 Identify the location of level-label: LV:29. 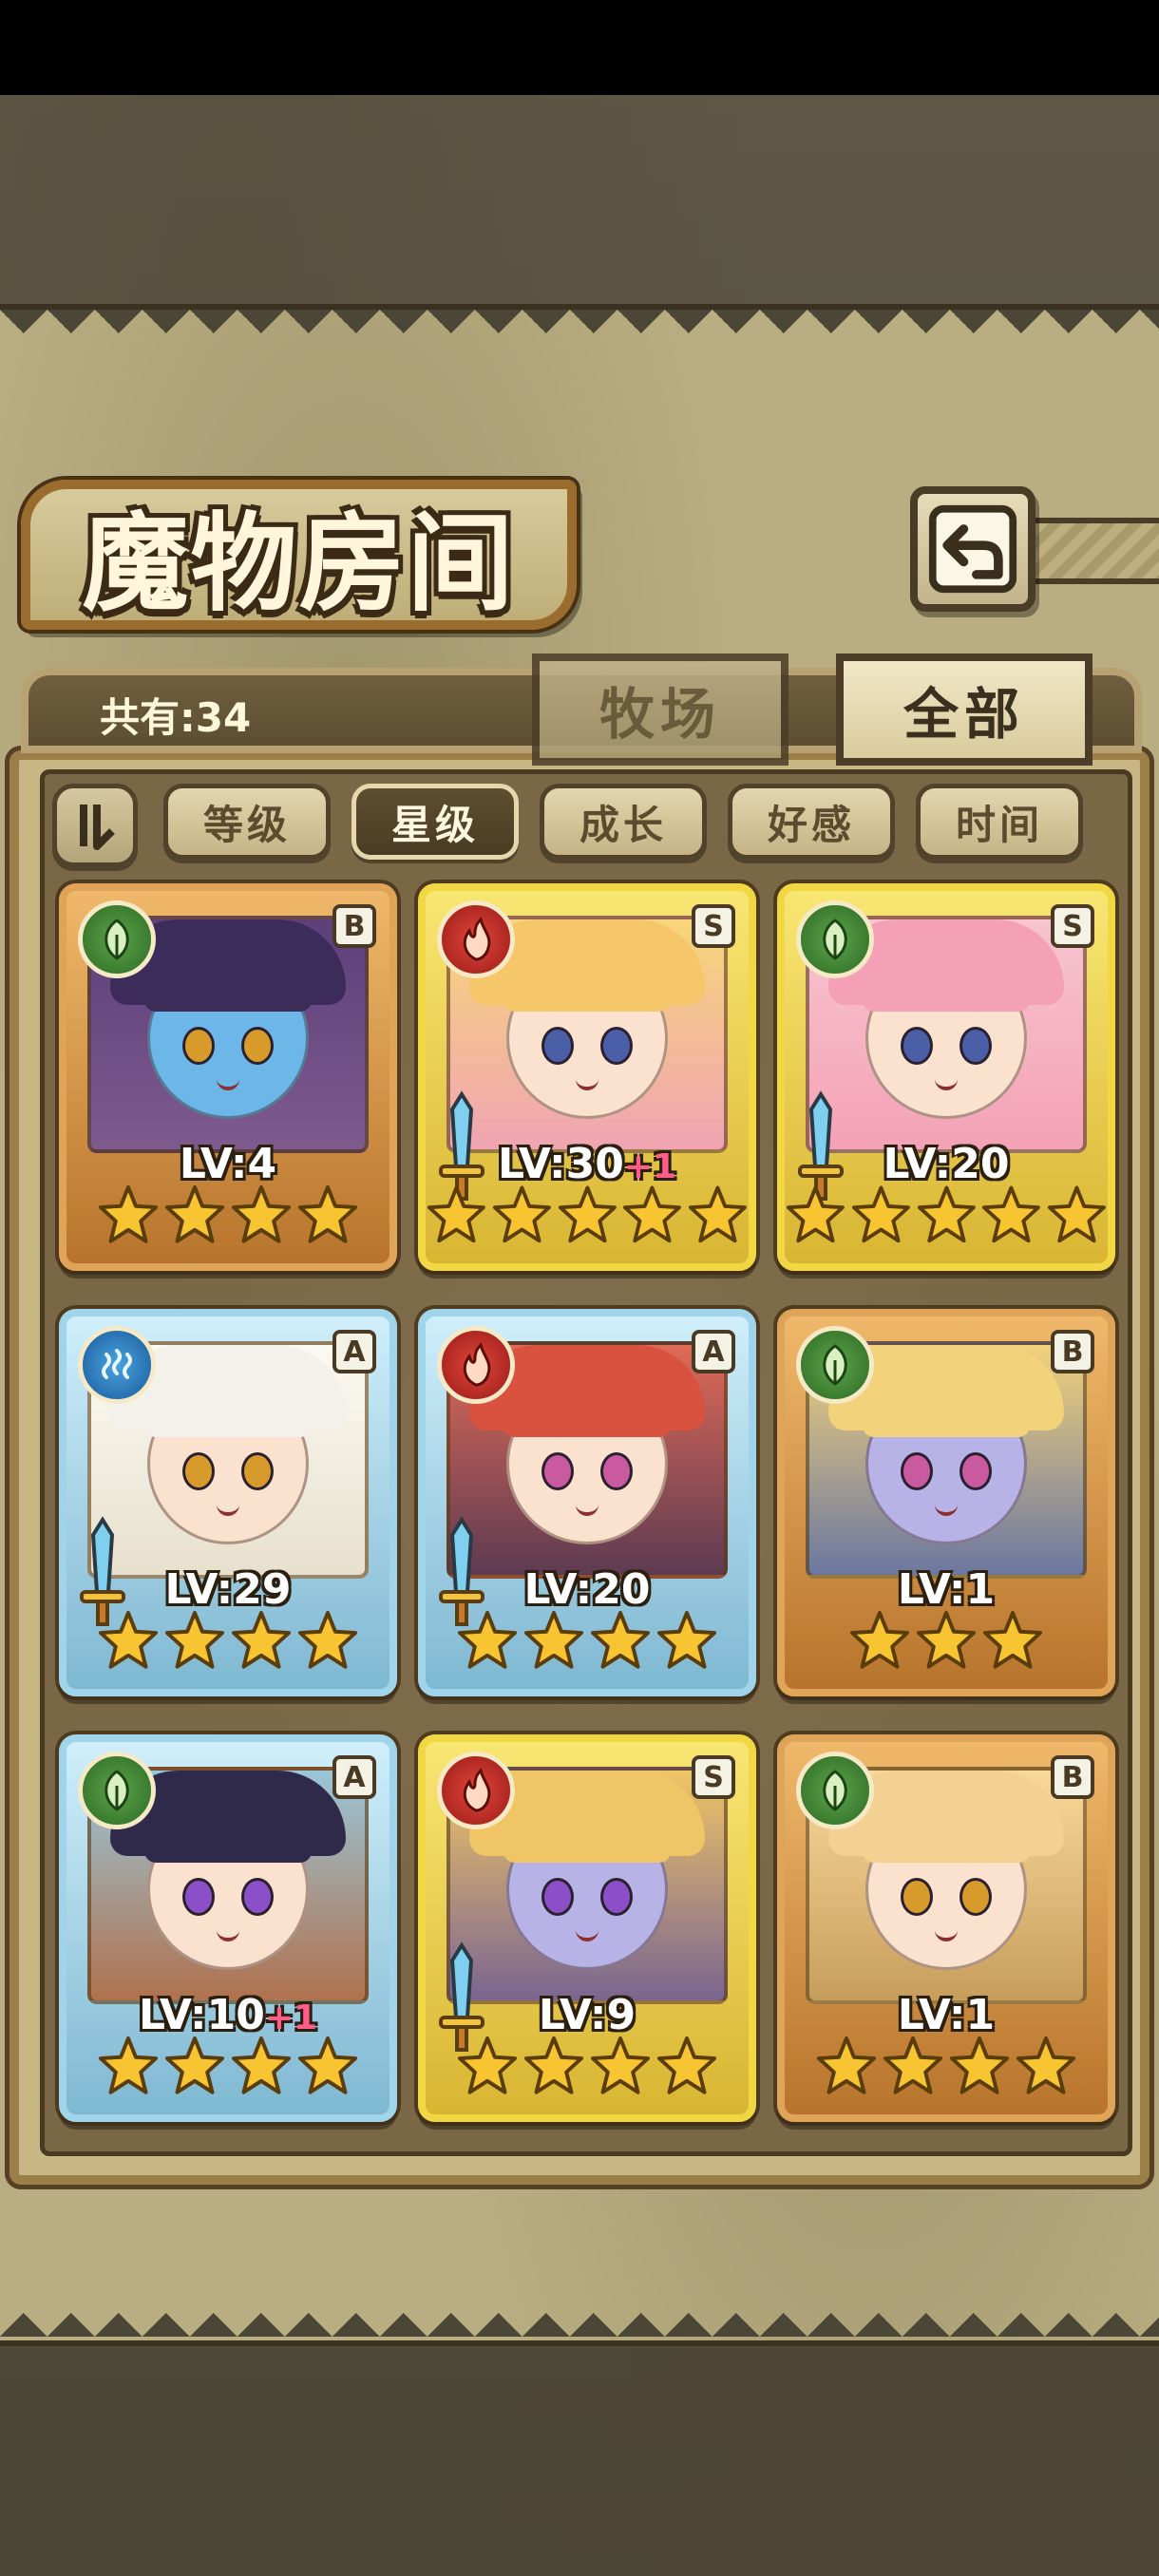
(228, 1589).